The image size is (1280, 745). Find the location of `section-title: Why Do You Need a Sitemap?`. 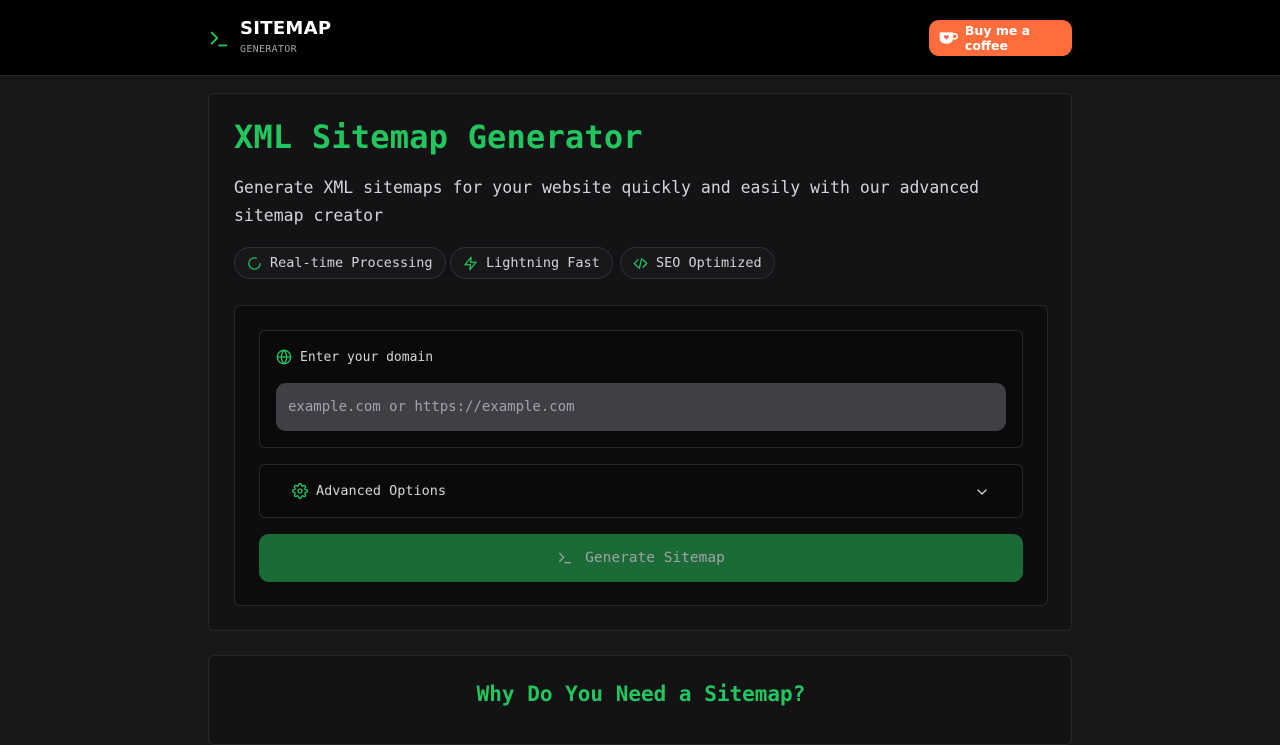

section-title: Why Do You Need a Sitemap? is located at coordinates (641, 694).